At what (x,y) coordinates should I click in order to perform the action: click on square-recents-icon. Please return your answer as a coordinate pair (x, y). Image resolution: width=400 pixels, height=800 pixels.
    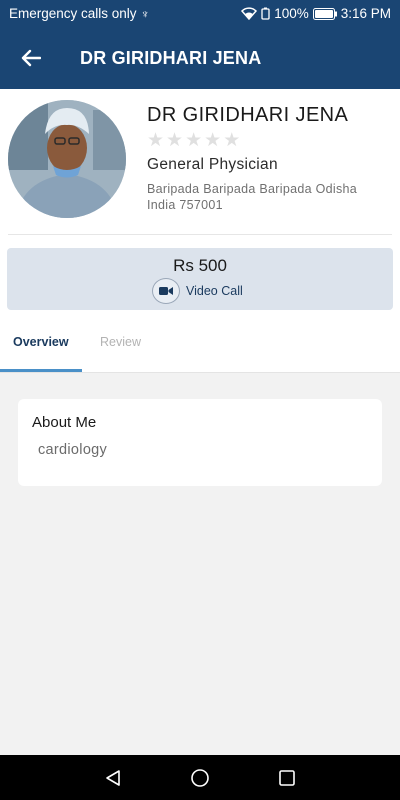
    Looking at the image, I should click on (286, 777).